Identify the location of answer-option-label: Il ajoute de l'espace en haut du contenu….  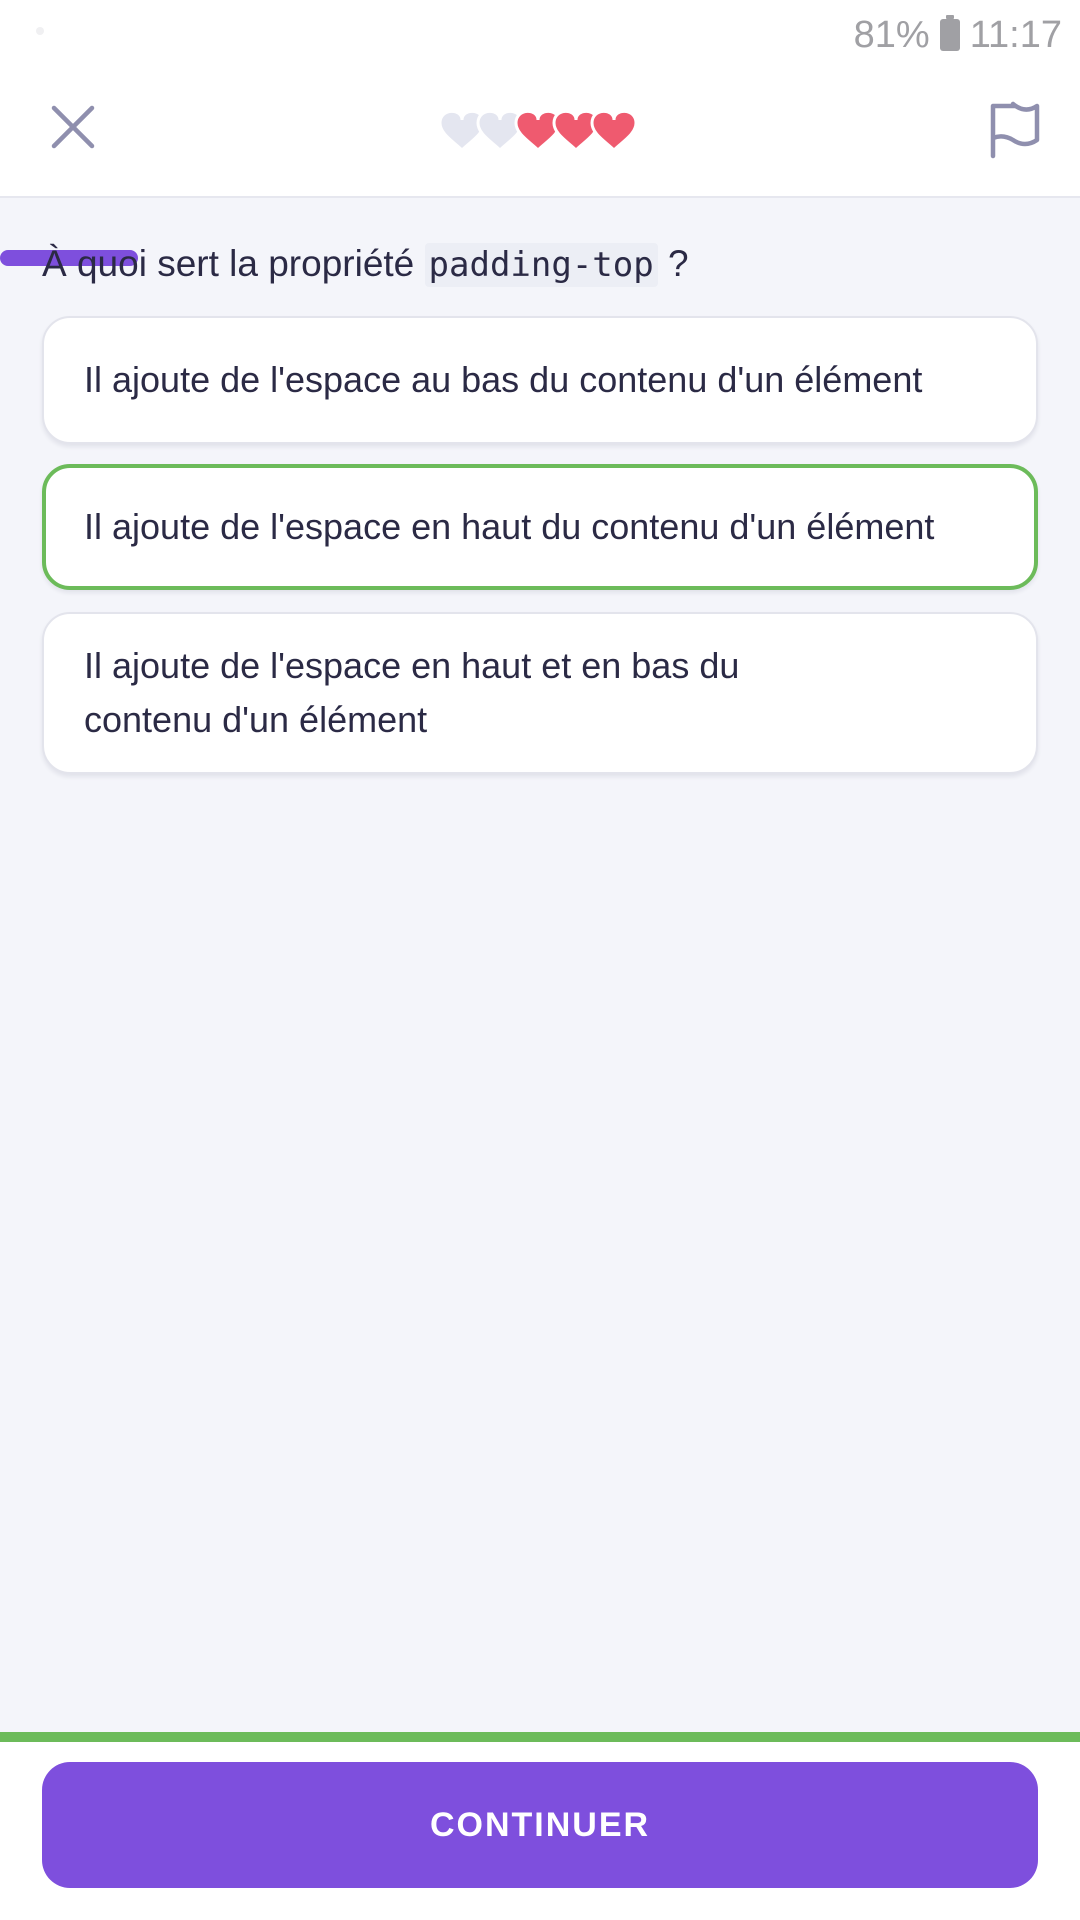
(509, 526).